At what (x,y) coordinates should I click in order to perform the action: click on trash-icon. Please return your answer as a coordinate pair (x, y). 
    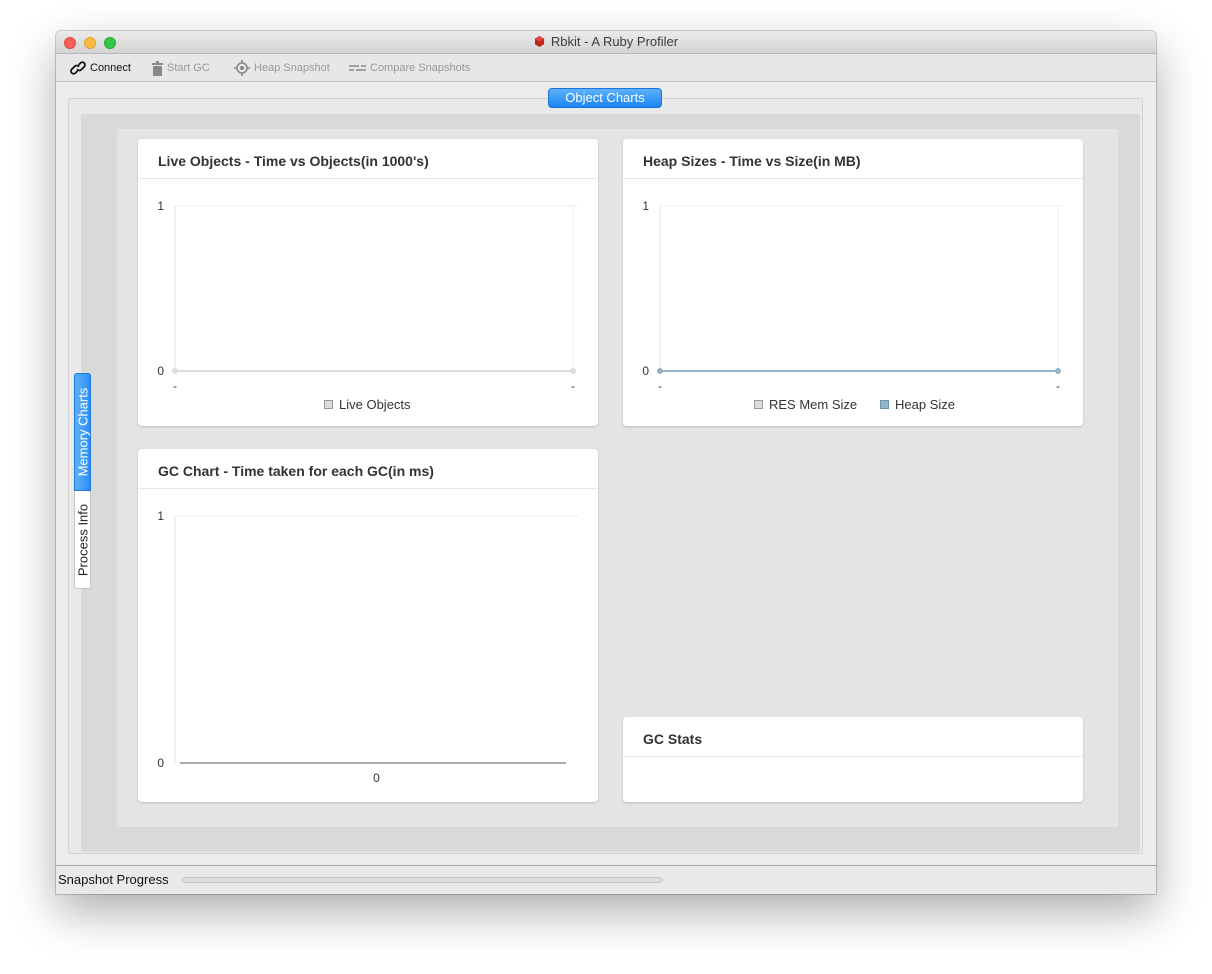
    Looking at the image, I should click on (157, 68).